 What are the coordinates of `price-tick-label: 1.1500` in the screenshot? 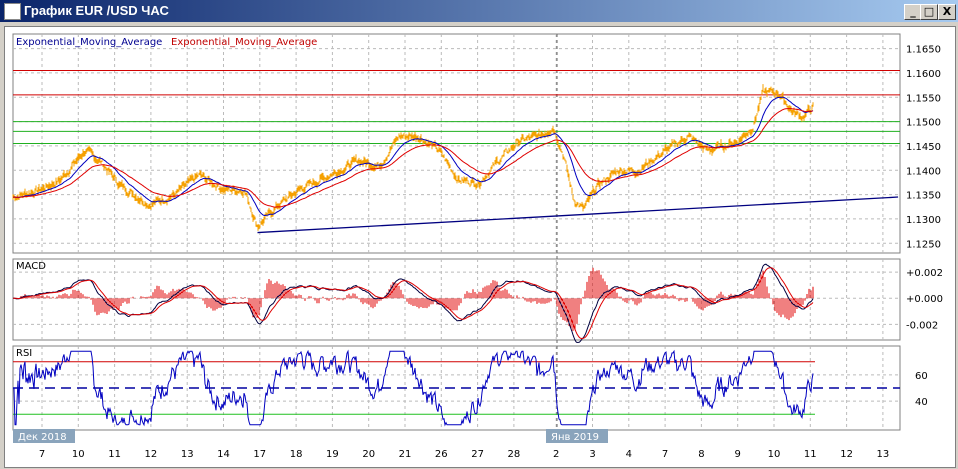 It's located at (923, 123).